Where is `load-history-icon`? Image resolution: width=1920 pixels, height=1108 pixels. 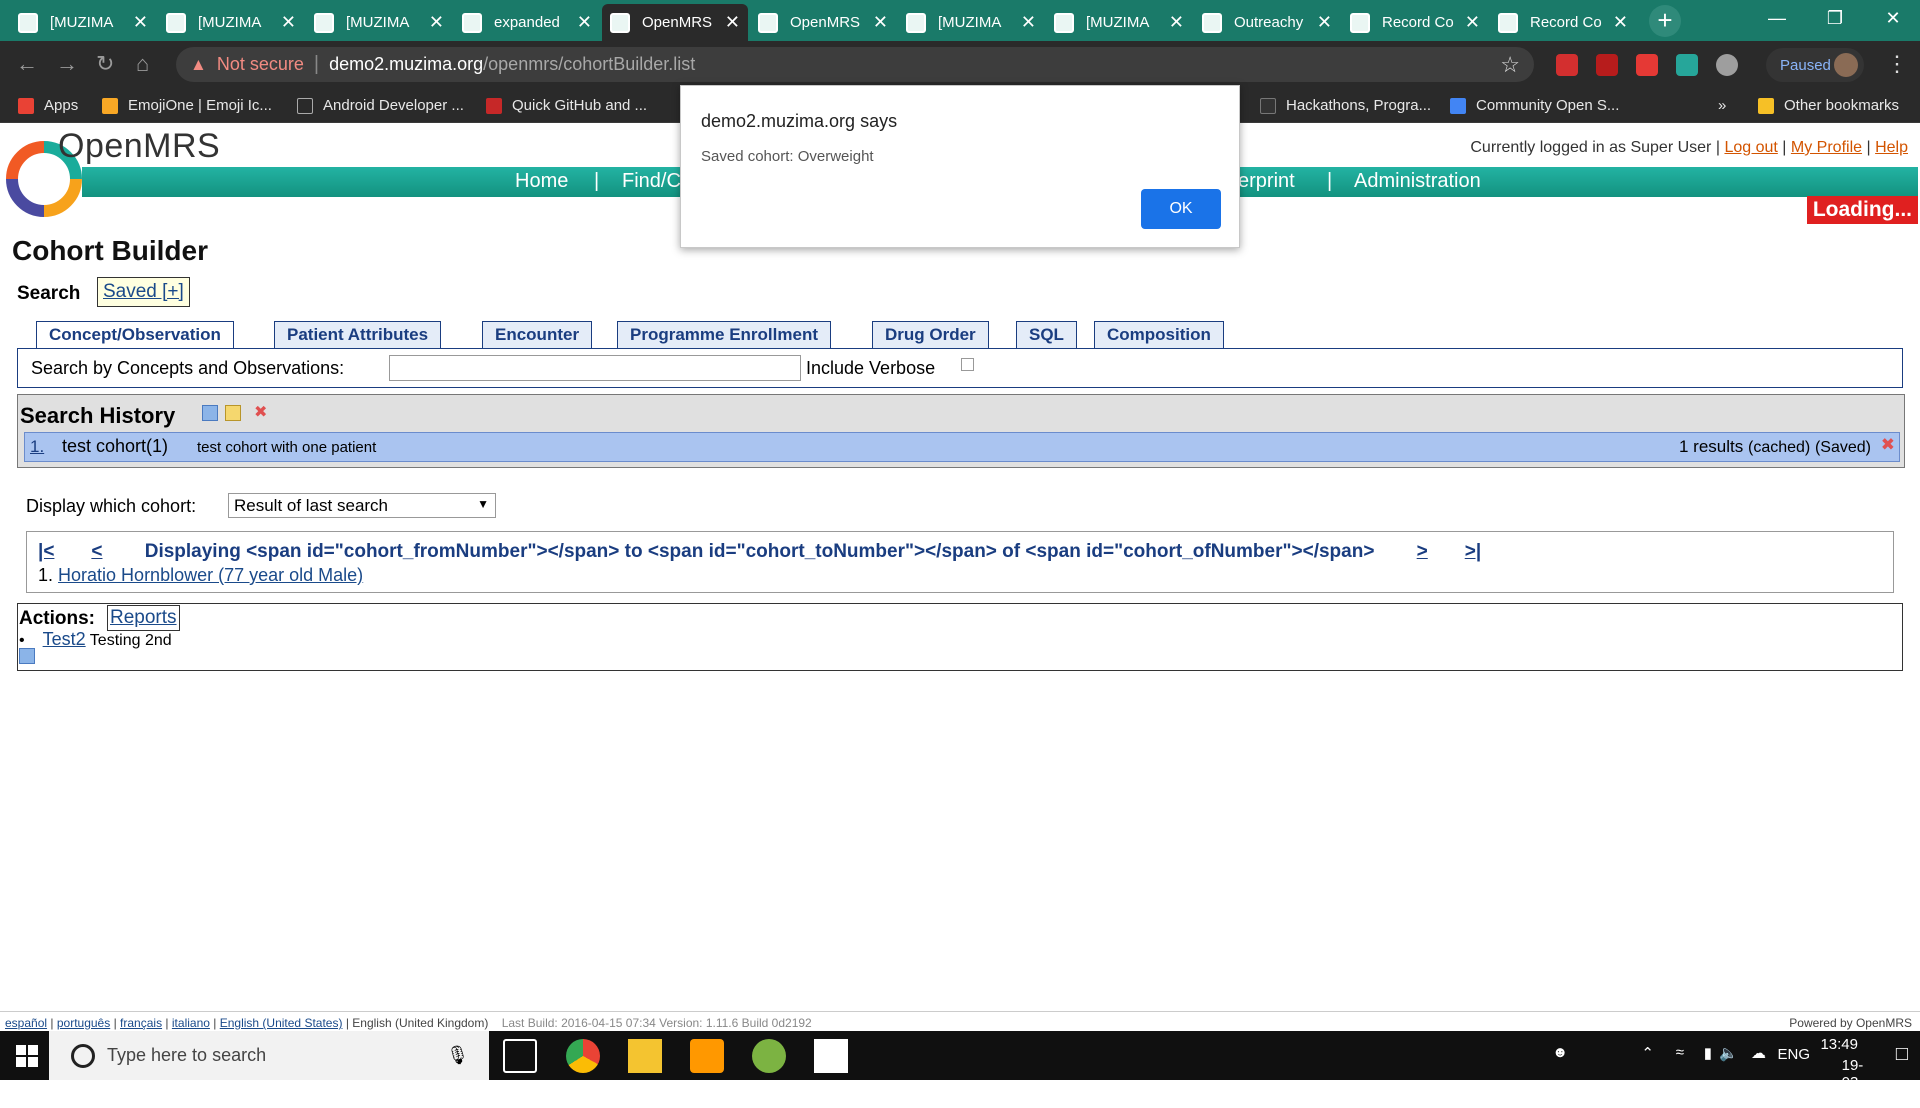 load-history-icon is located at coordinates (233, 413).